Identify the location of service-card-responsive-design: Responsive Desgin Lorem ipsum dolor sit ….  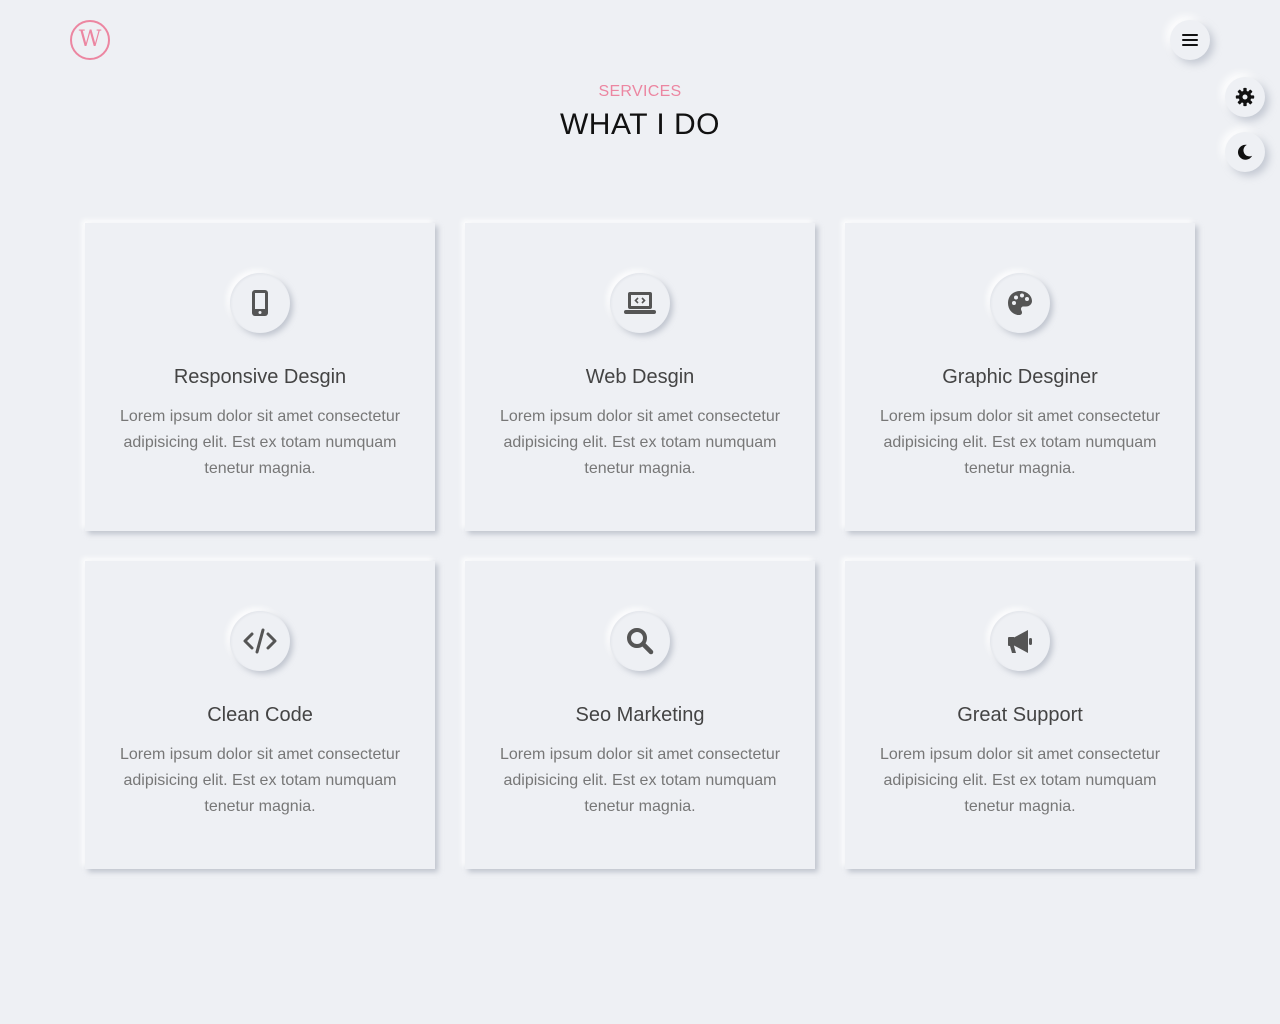
(260, 377).